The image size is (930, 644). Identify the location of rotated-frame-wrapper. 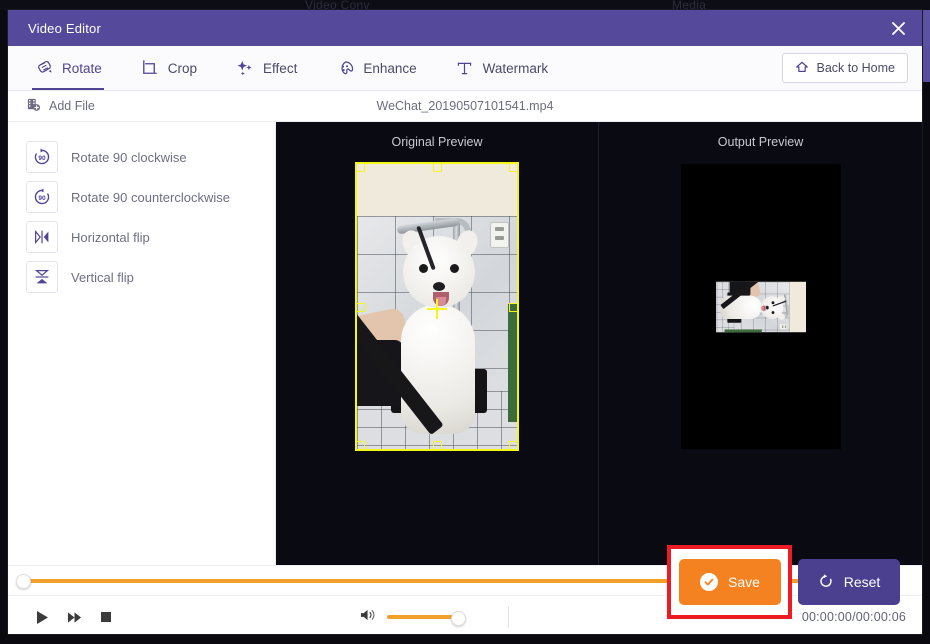
(760, 306).